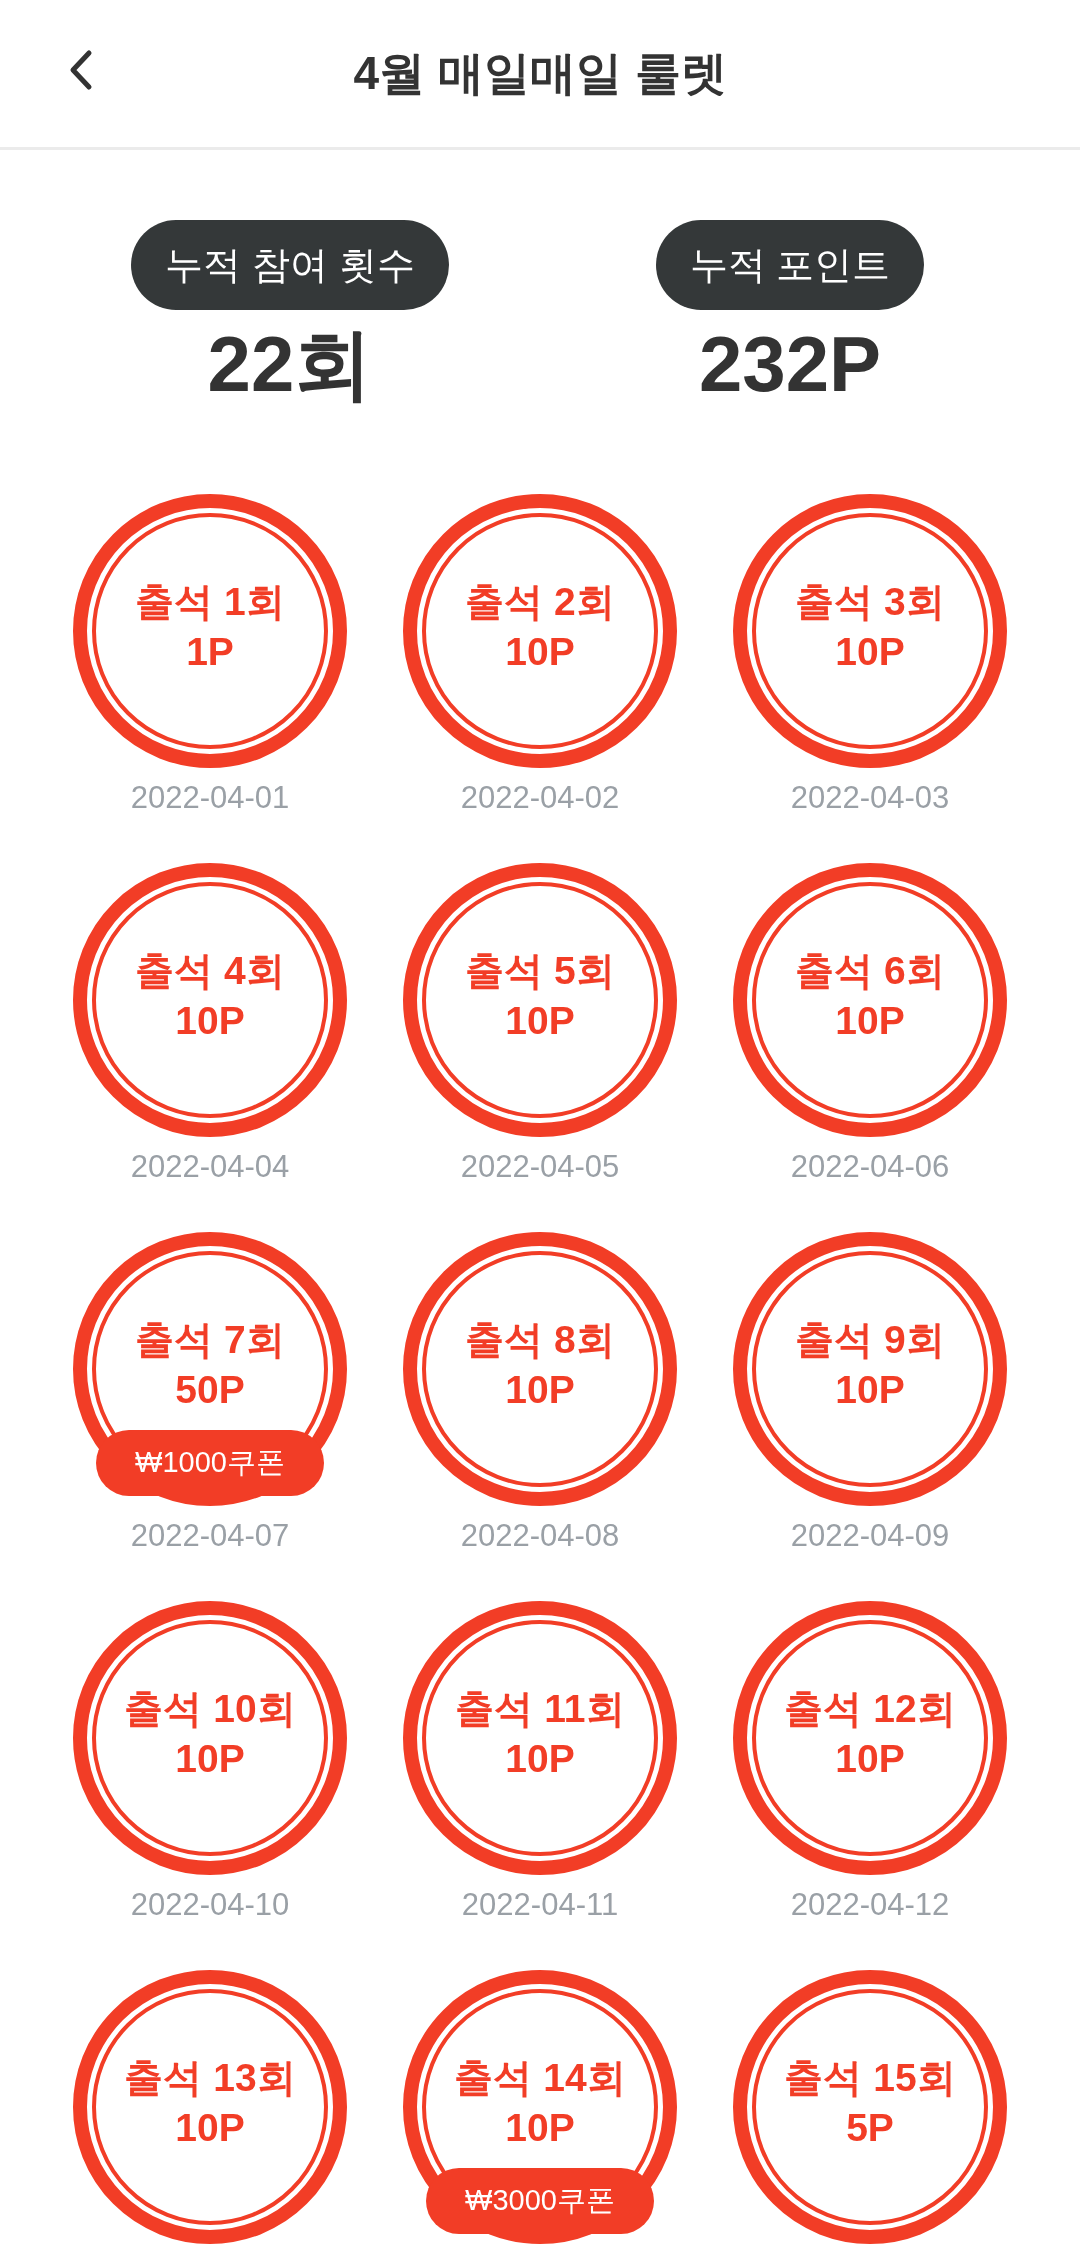 Image resolution: width=1080 pixels, height=2258 pixels. What do you see at coordinates (790, 265) in the screenshot?
I see `stat-label: 누적 포인트` at bounding box center [790, 265].